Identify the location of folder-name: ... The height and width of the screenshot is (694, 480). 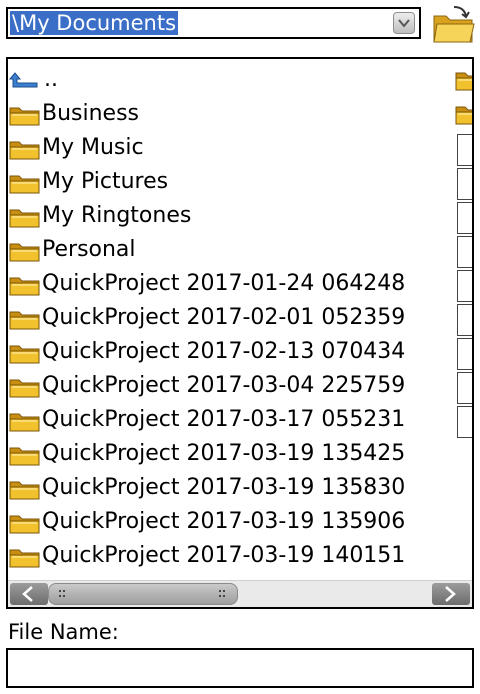
(51, 79).